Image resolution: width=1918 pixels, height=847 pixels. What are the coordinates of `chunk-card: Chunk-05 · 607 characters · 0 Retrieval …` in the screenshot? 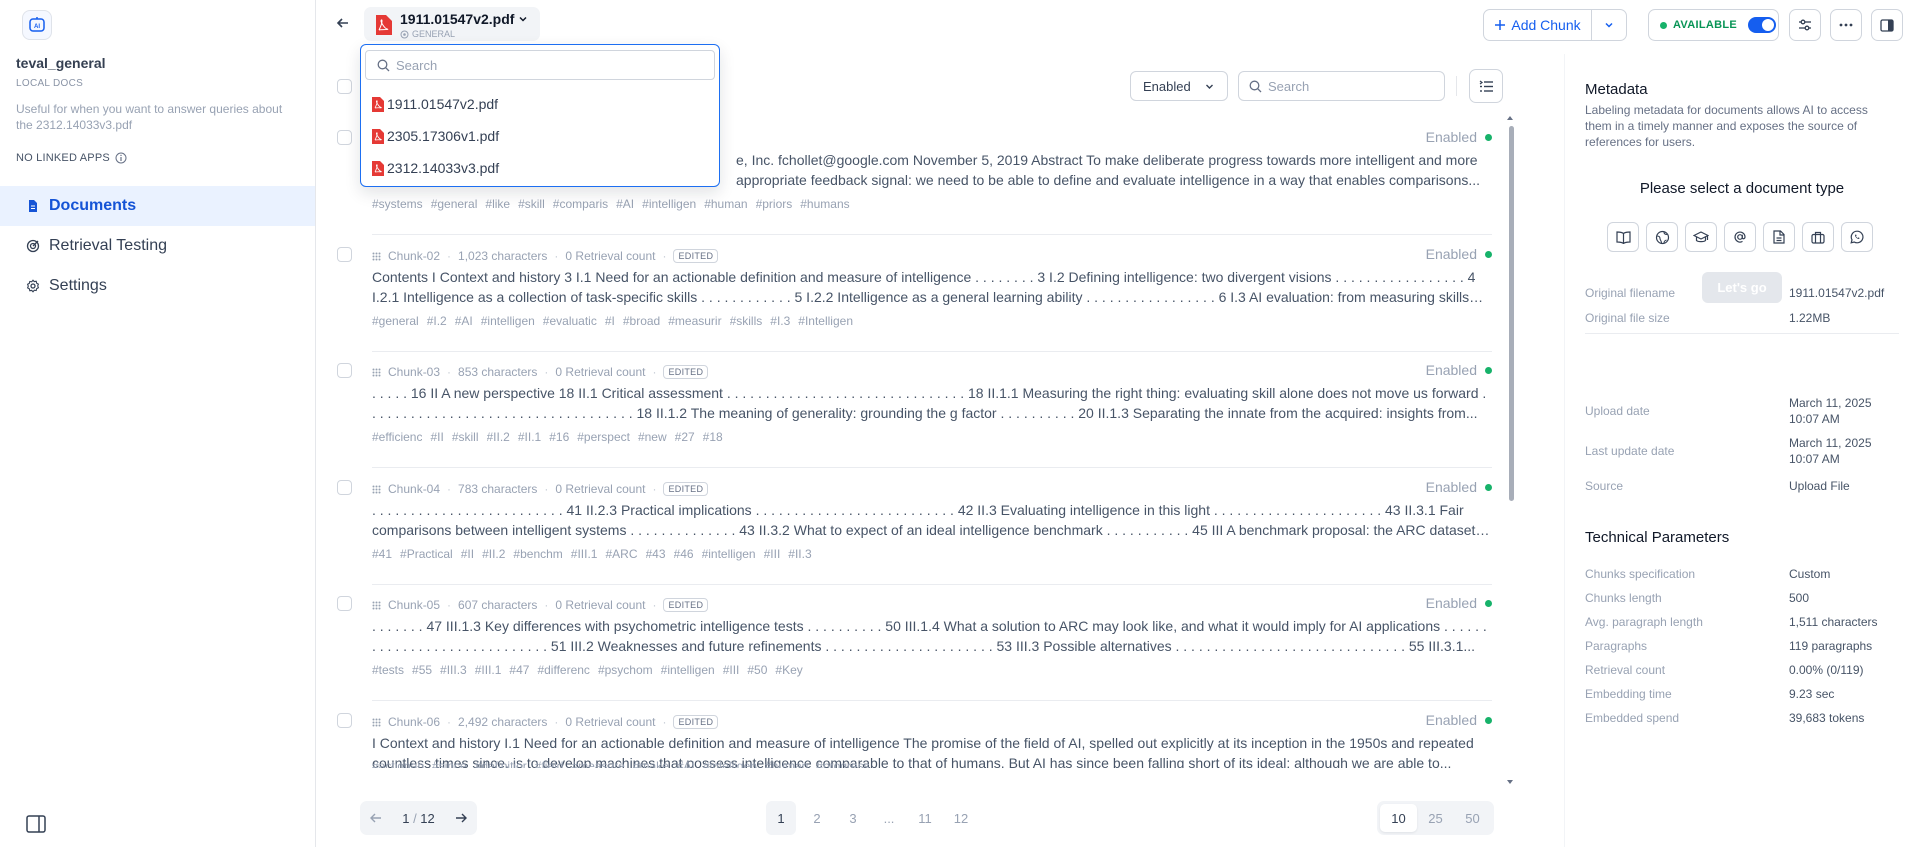 It's located at (914, 643).